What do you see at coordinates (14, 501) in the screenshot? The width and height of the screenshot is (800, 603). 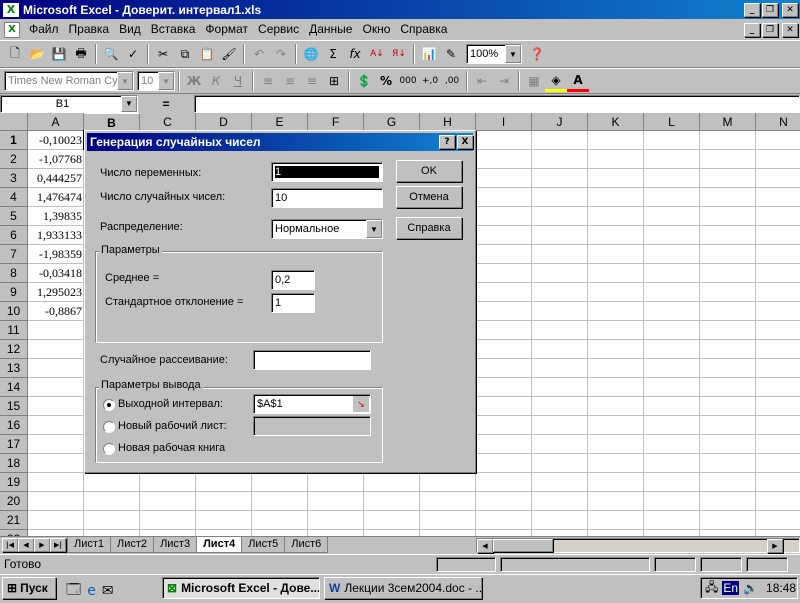 I see `row-header-20: 20` at bounding box center [14, 501].